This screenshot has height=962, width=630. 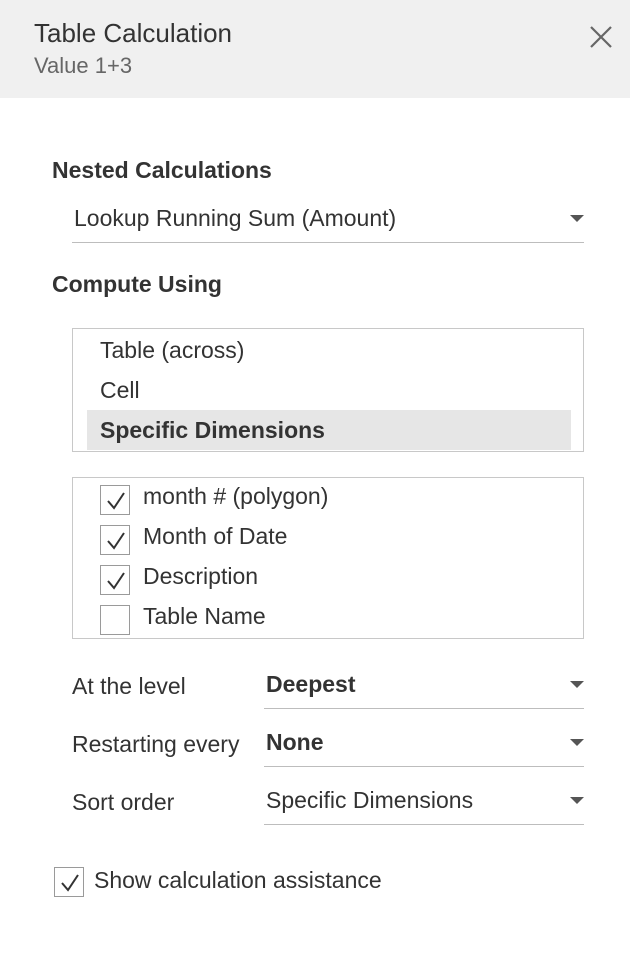 I want to click on compute-using-heading: Compute Using, so click(x=137, y=284).